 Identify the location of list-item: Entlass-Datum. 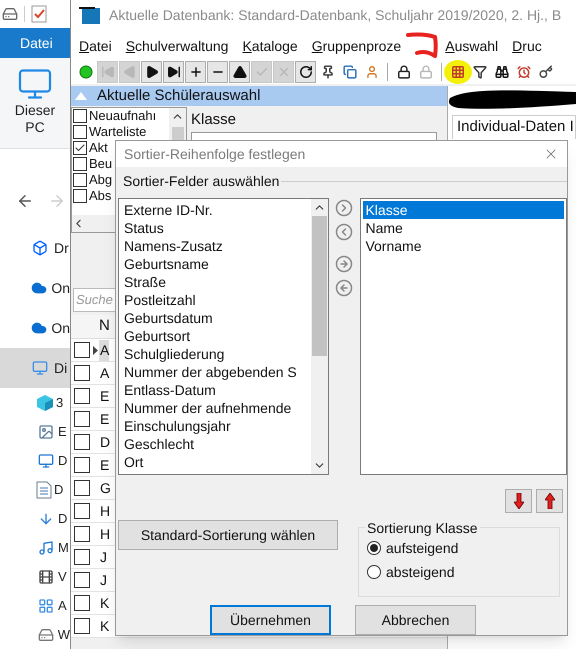
(217, 390).